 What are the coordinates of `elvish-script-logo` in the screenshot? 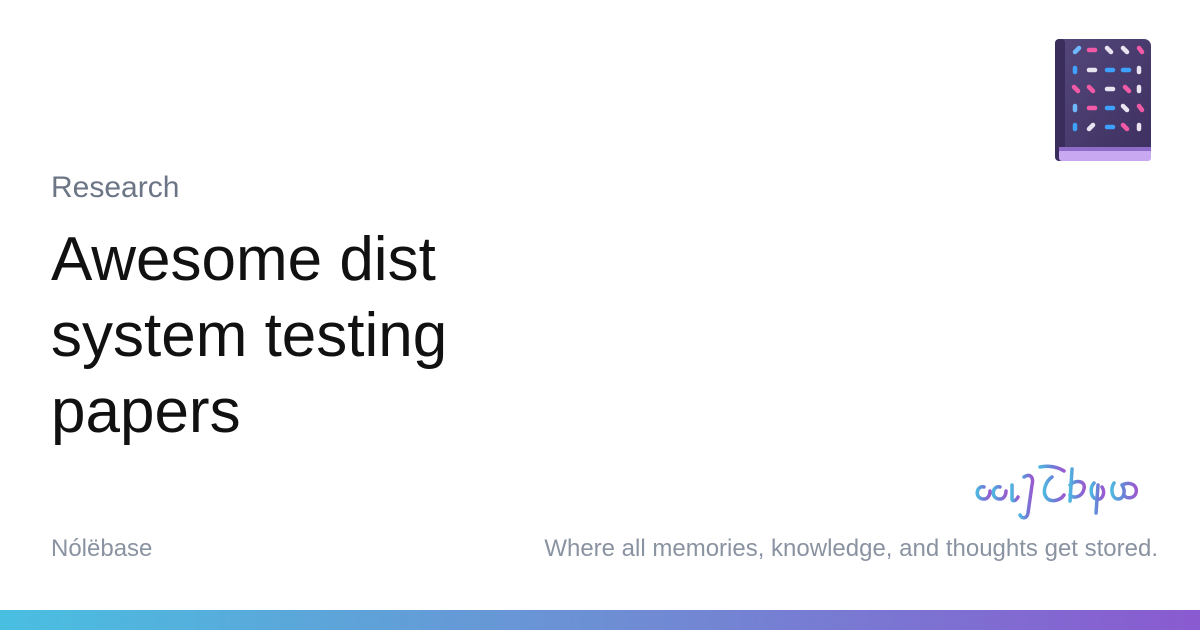 It's located at (1057, 492).